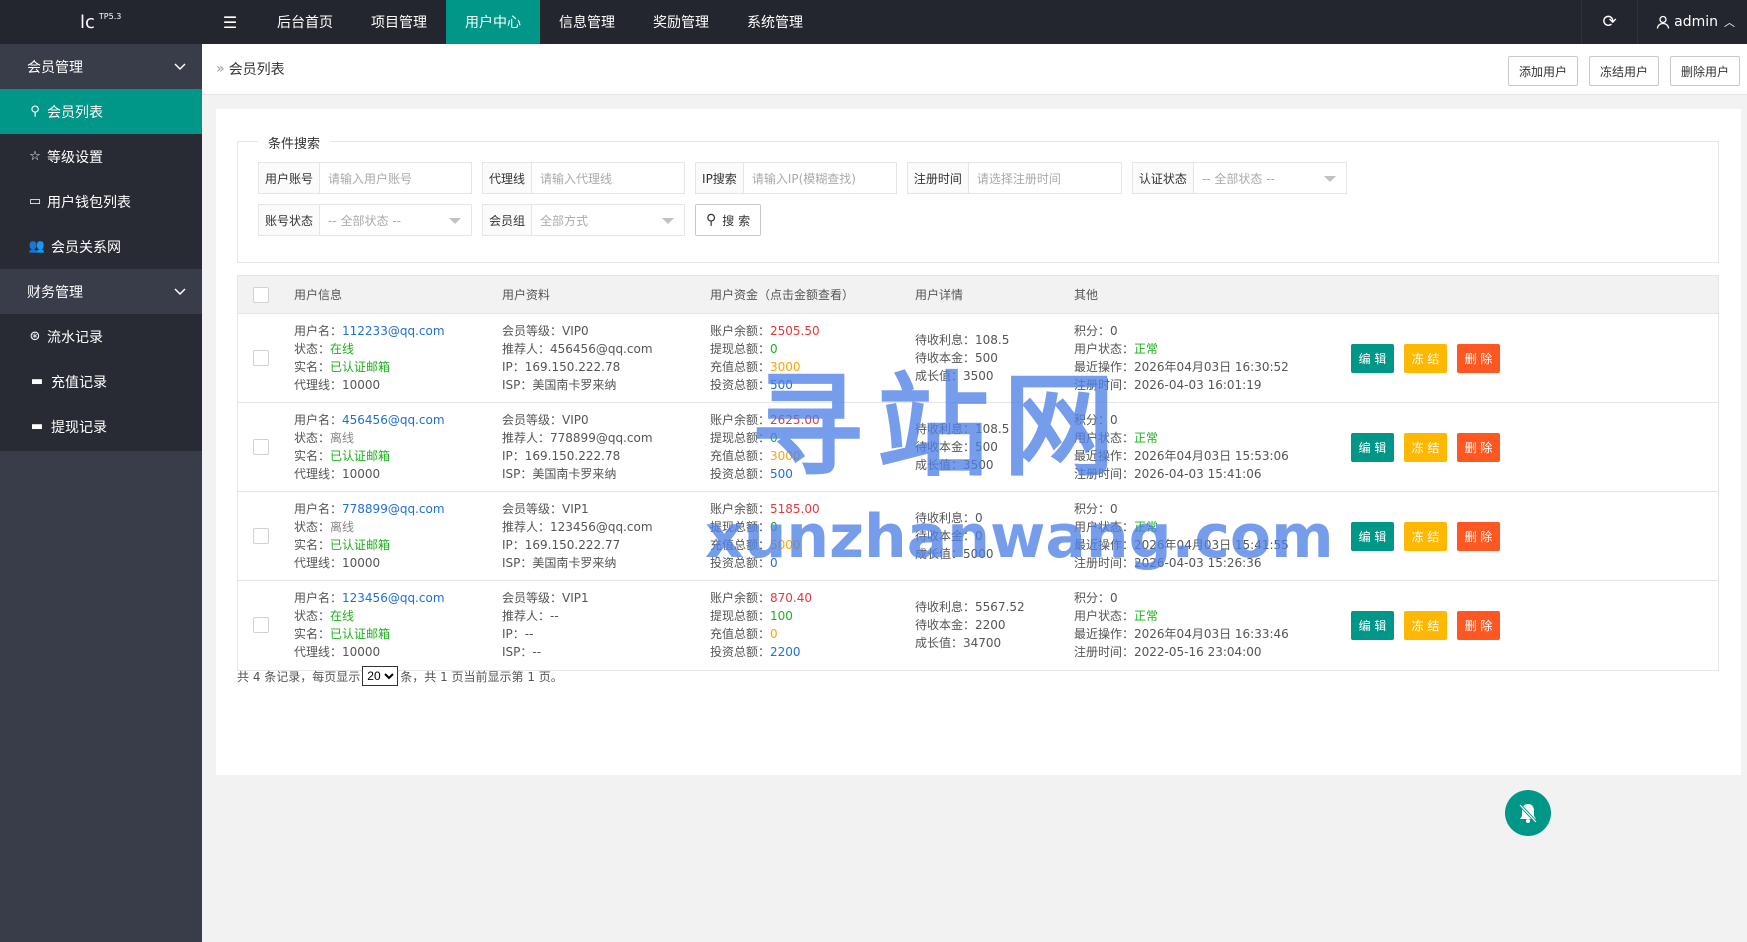  Describe the element at coordinates (577, 474) in the screenshot. I see `isp: ISP：美国南卡罗来纳` at that location.